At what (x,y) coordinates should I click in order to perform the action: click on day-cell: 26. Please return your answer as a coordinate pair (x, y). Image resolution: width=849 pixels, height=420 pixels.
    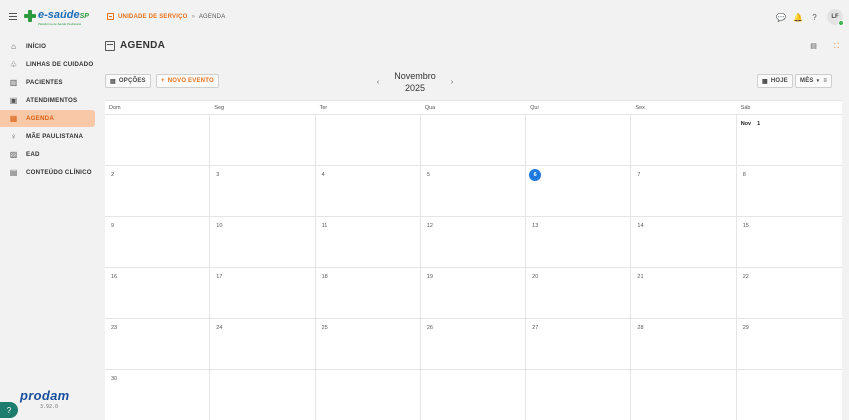
    Looking at the image, I should click on (473, 344).